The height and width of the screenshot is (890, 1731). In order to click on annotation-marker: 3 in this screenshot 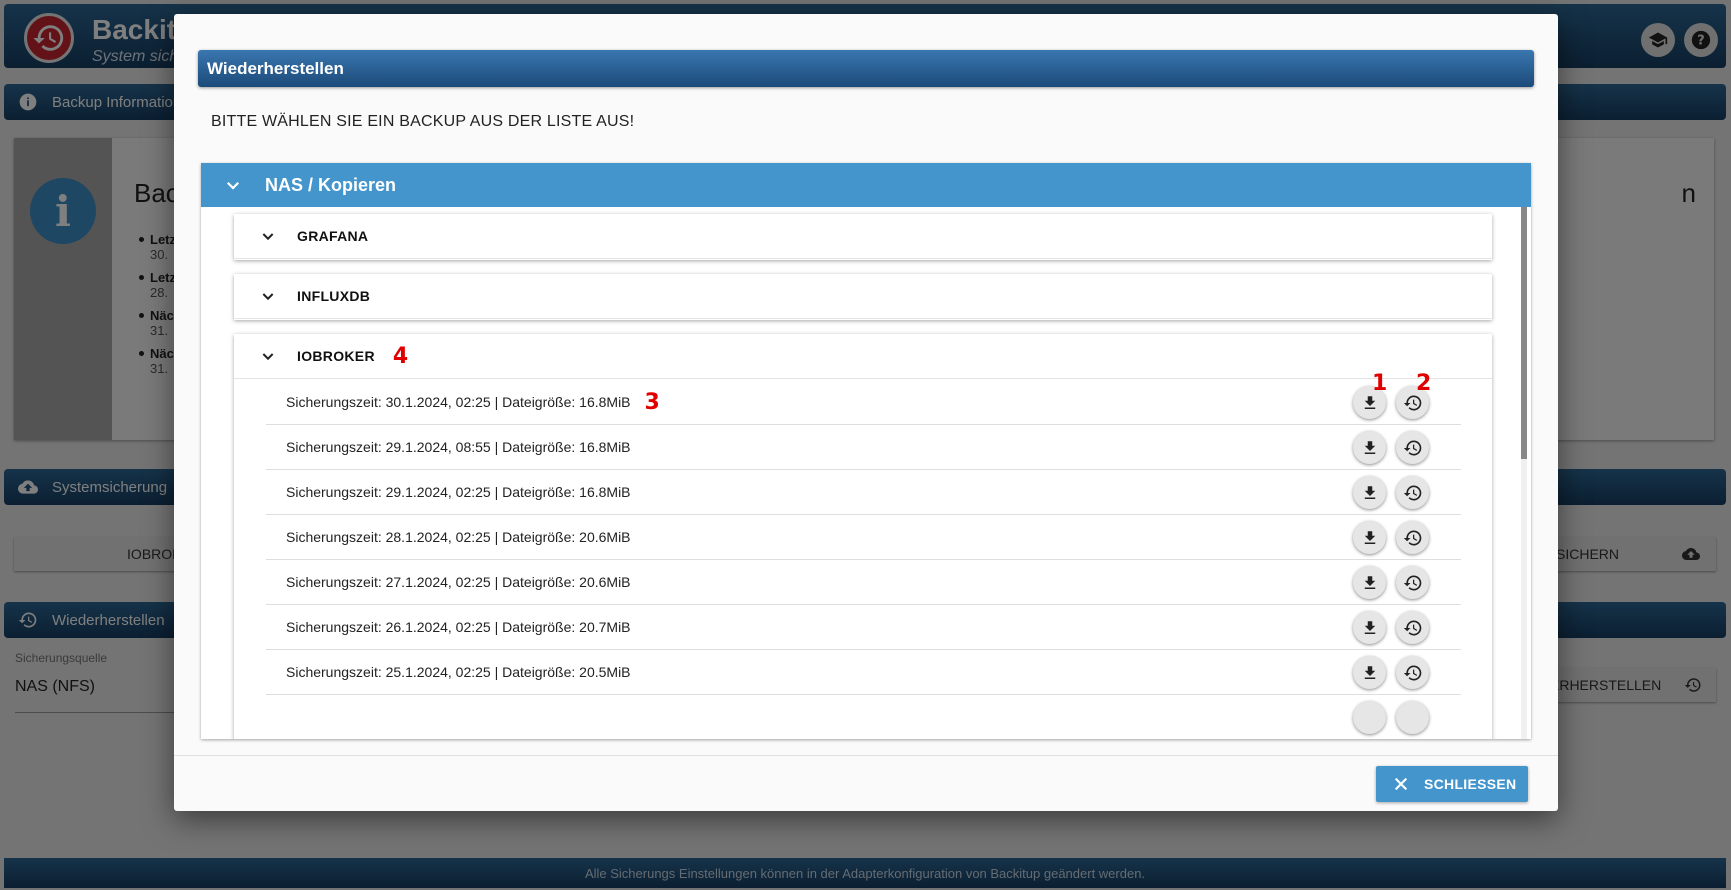, I will do `click(652, 402)`.